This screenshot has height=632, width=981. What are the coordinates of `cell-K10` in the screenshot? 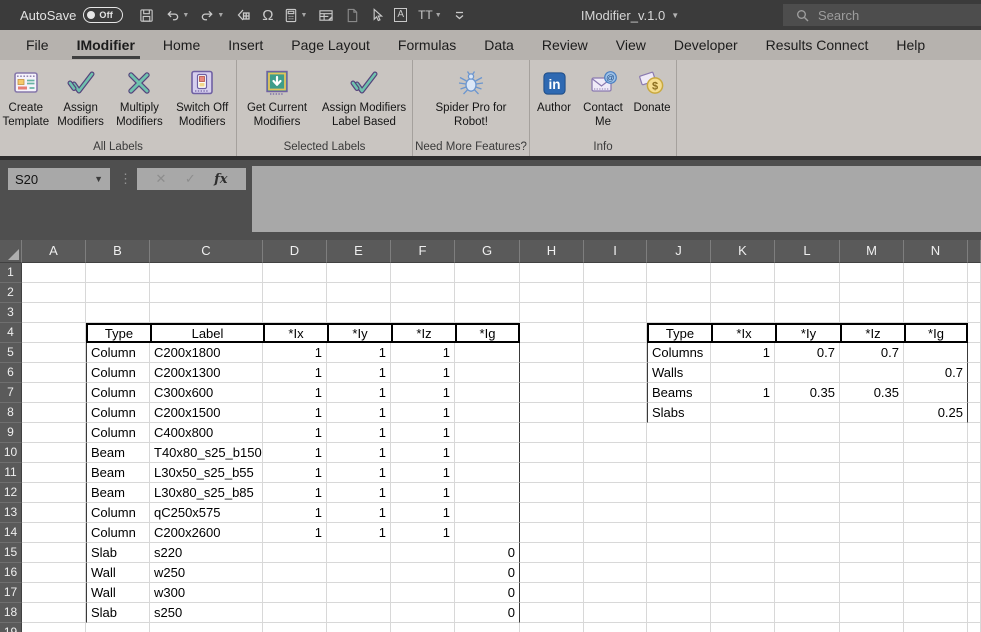 It's located at (743, 453).